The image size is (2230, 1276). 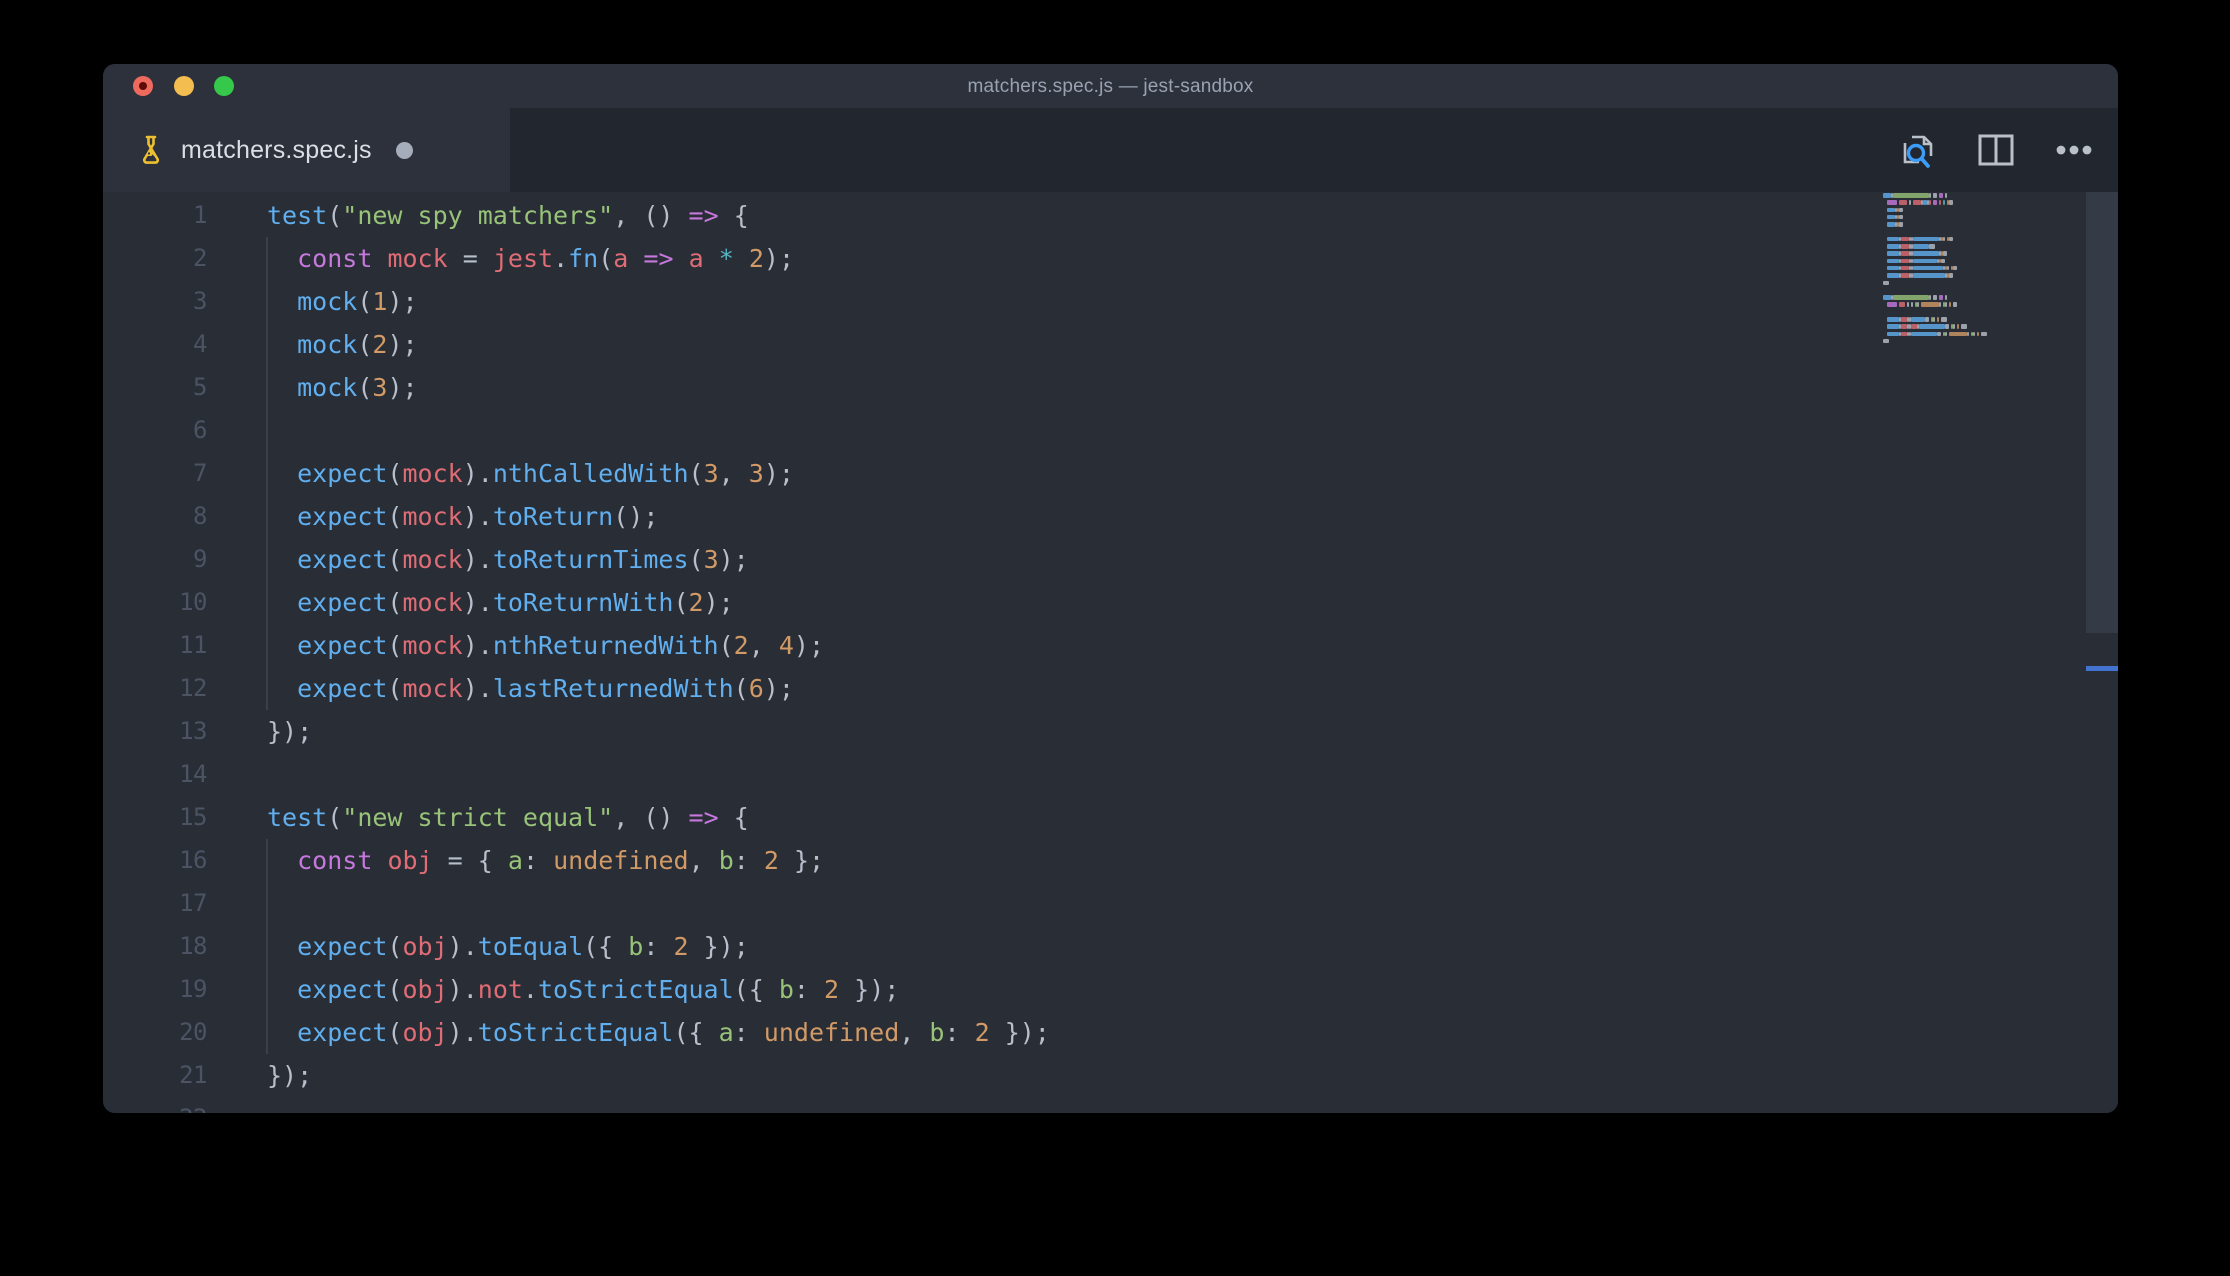 I want to click on code-line: 15 test("new strict equal", () => {, so click(x=1110, y=817).